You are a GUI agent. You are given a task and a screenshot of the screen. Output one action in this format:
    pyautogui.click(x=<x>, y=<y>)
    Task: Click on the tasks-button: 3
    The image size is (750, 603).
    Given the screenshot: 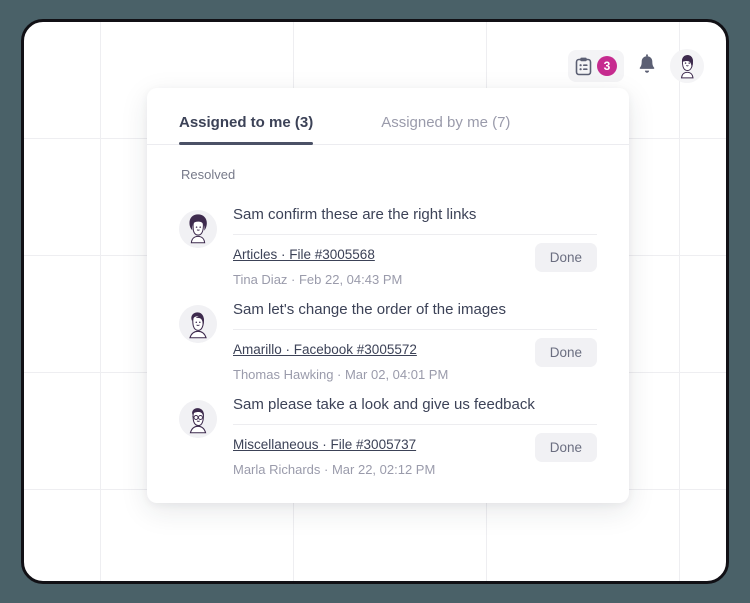 What is the action you would take?
    pyautogui.click(x=596, y=66)
    